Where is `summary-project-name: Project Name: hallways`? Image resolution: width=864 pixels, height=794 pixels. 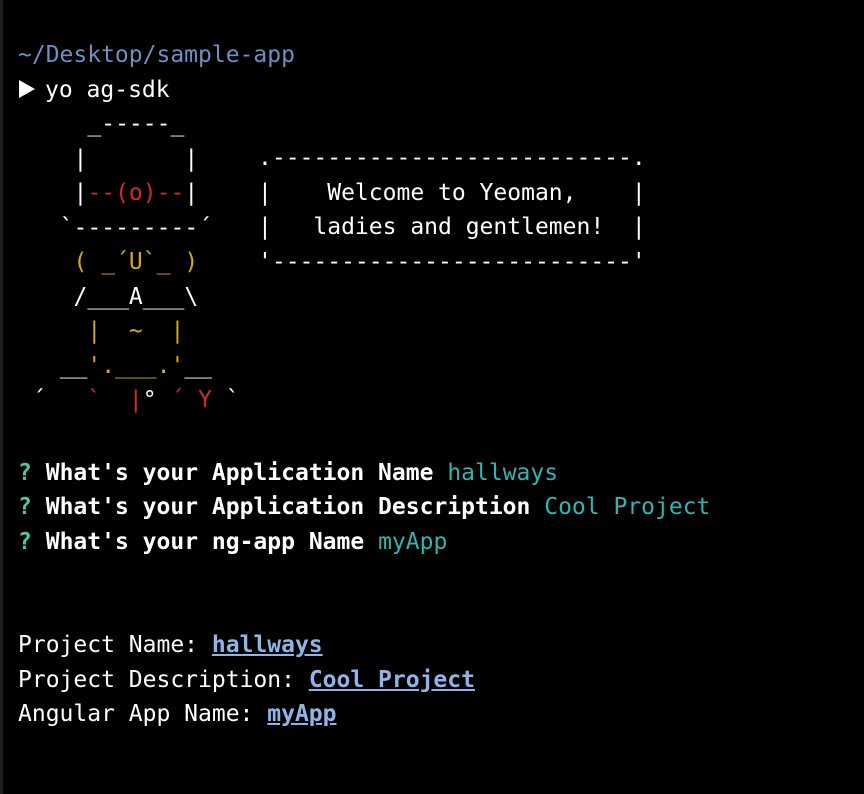 summary-project-name: Project Name: hallways is located at coordinates (438, 645).